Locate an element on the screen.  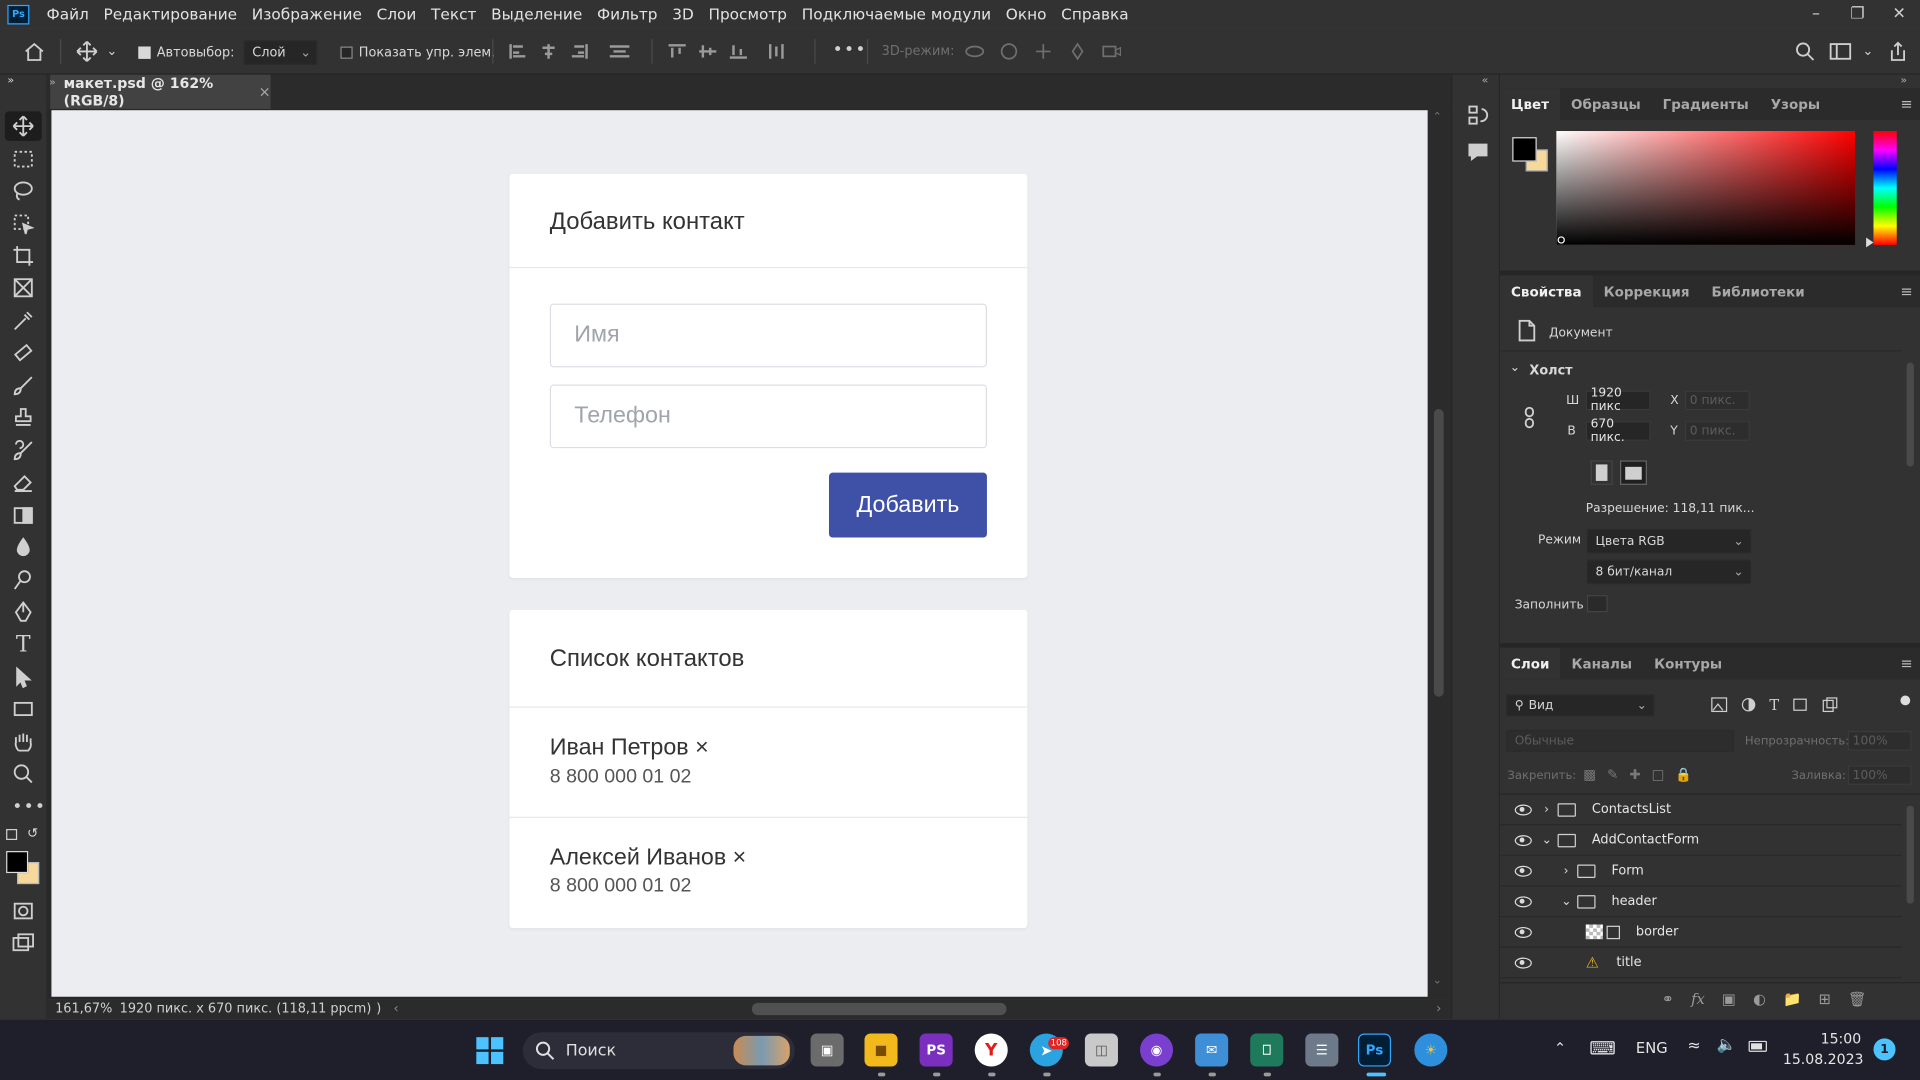
align-center-h-icon is located at coordinates (549, 51).